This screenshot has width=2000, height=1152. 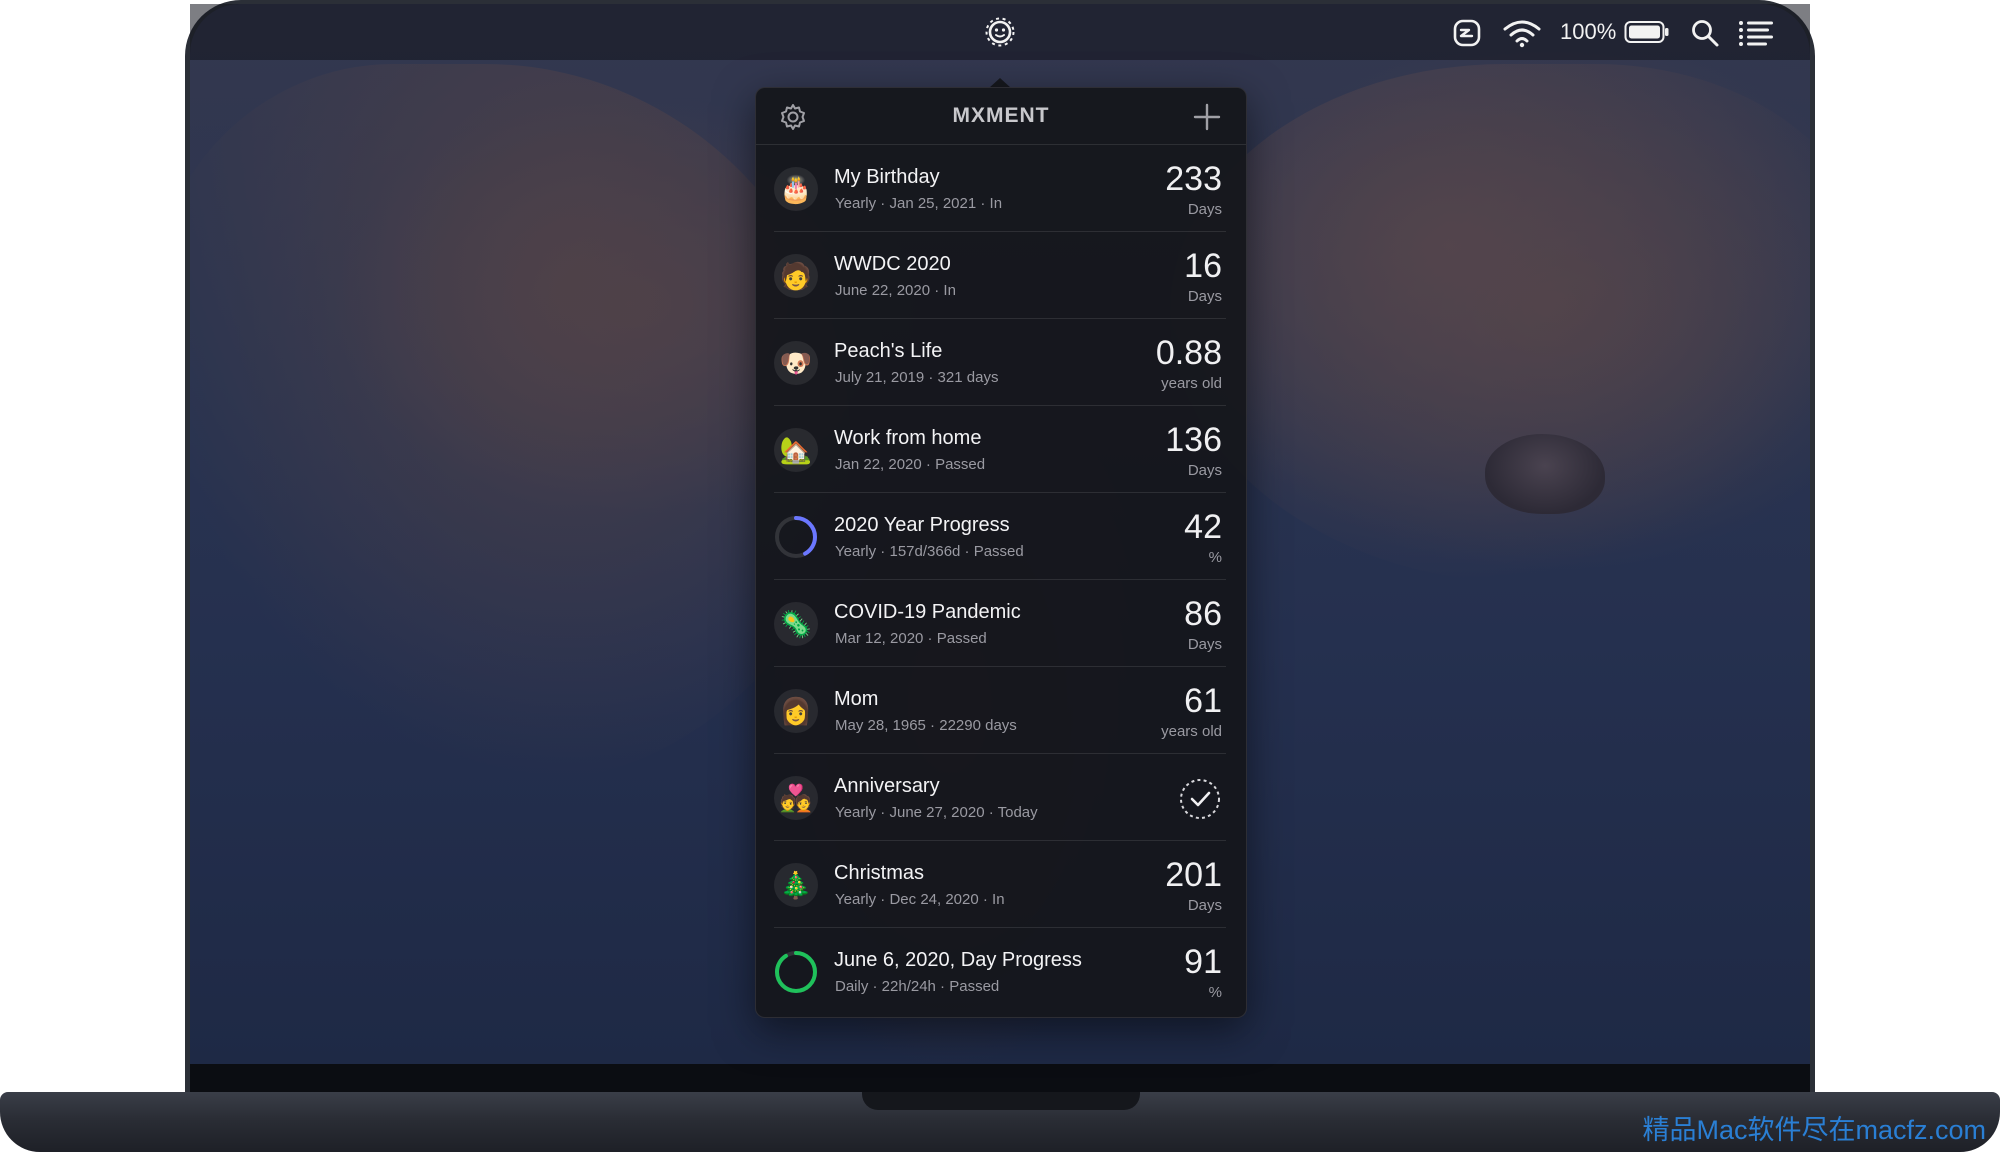 I want to click on event-title: Christmas, so click(x=879, y=873).